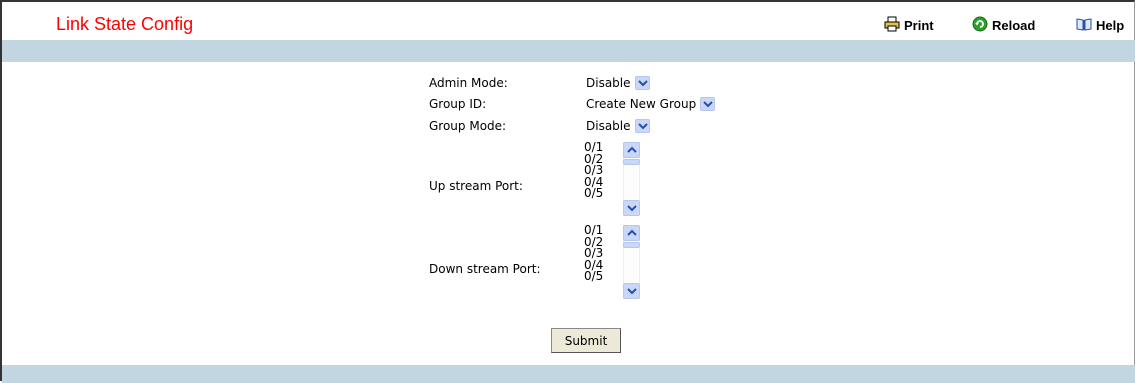  I want to click on admin-mode-value: Disable, so click(608, 83).